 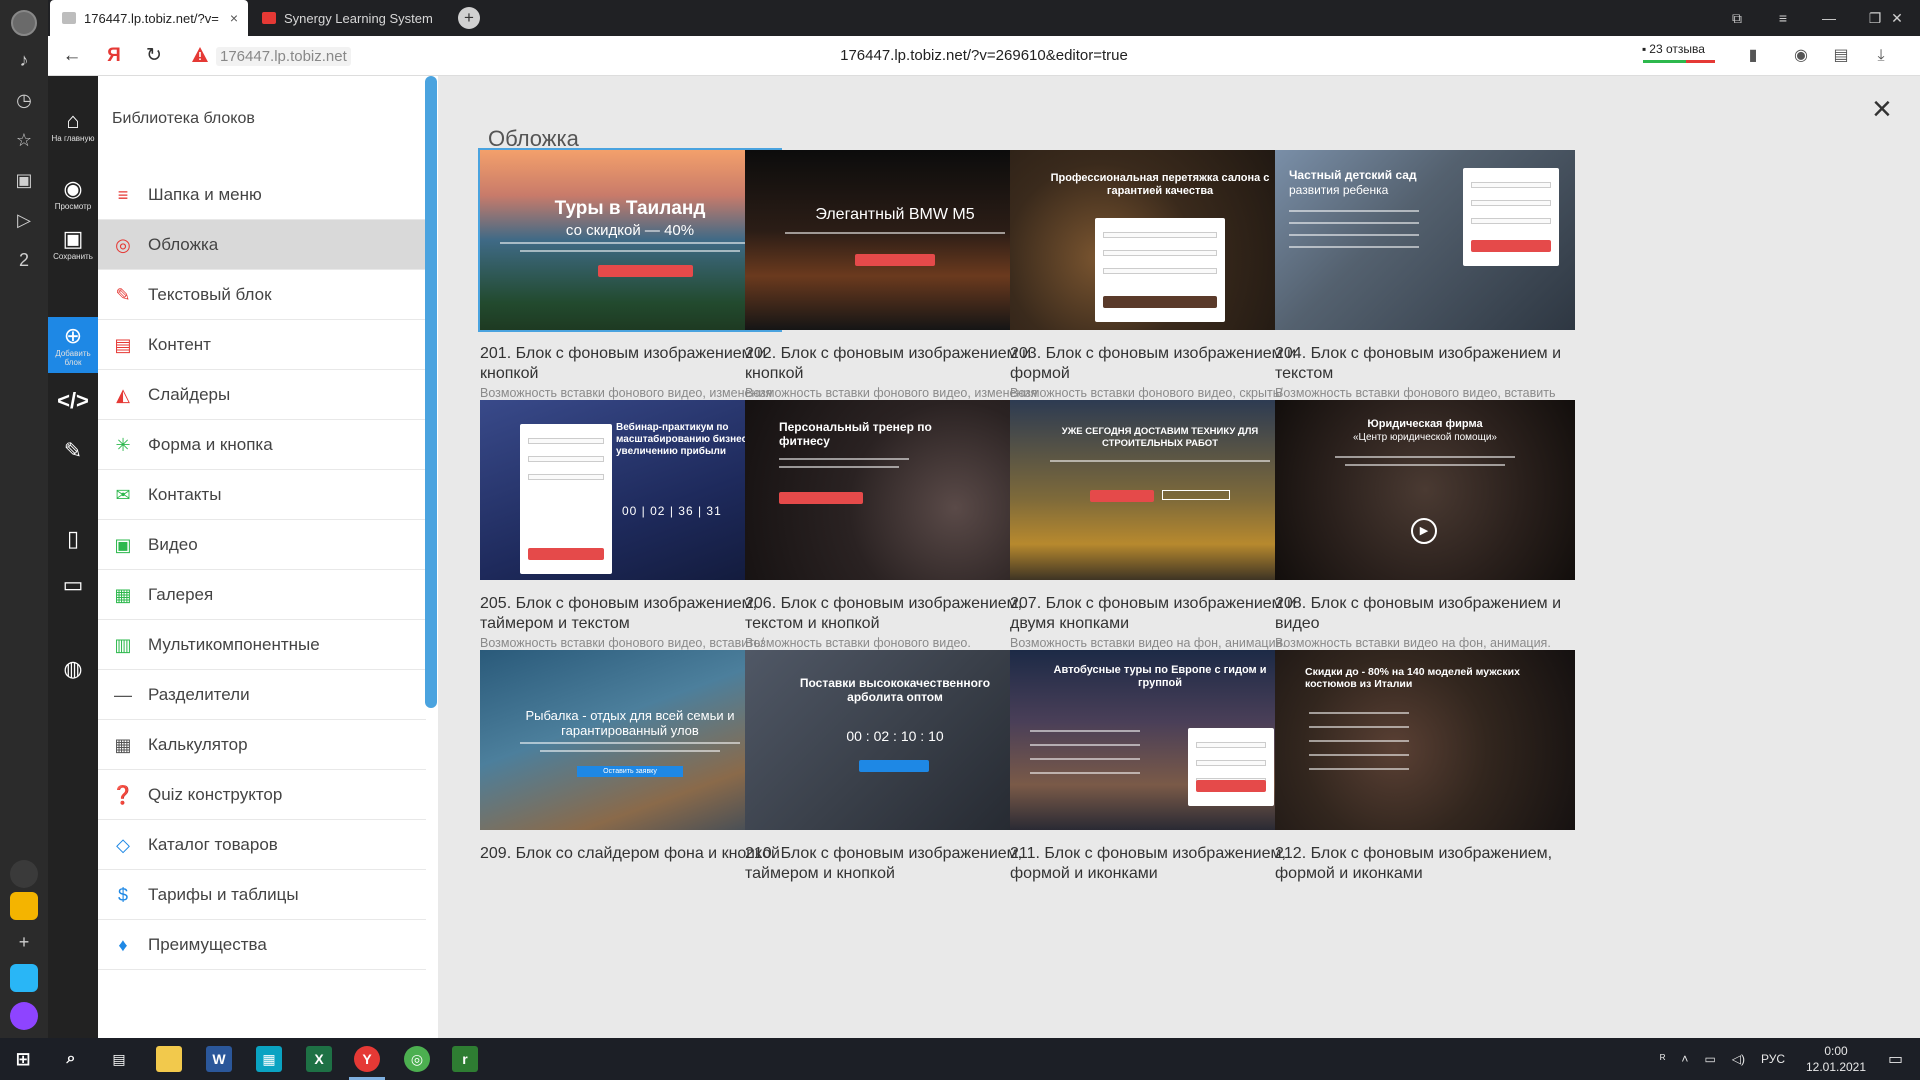 I want to click on tab-close-icon: ×, so click(x=234, y=18).